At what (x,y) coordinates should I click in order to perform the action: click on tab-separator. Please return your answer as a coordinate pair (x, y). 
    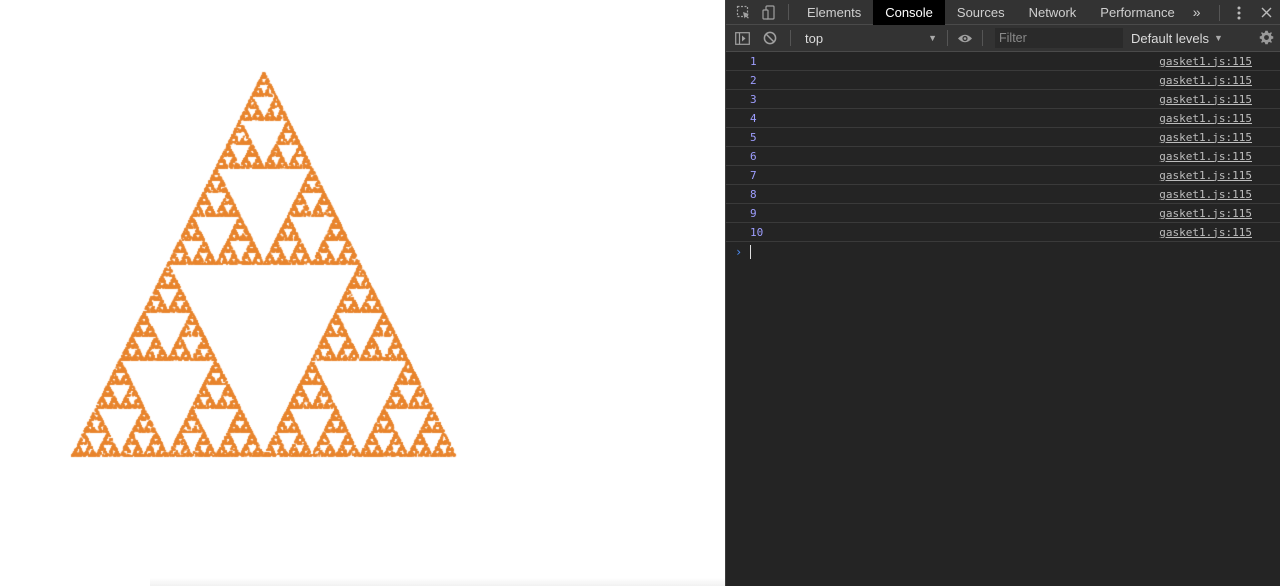
    Looking at the image, I should click on (788, 12).